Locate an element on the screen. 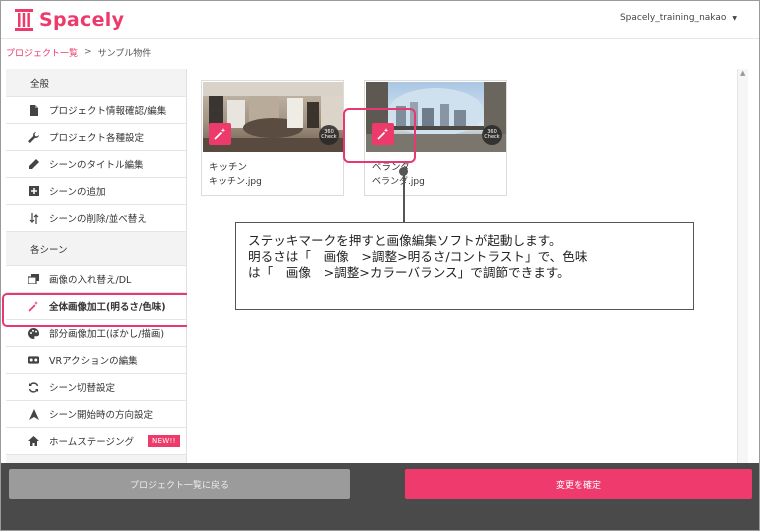  sidebar-item-scene-switch: シーン切替設定 is located at coordinates (96, 387).